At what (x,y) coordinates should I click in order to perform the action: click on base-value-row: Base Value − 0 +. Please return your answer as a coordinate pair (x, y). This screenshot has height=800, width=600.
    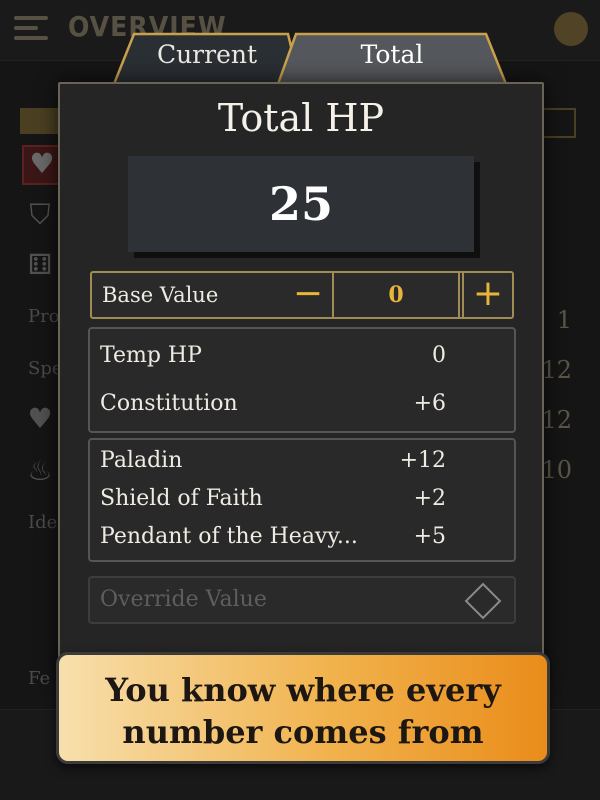
    Looking at the image, I should click on (302, 295).